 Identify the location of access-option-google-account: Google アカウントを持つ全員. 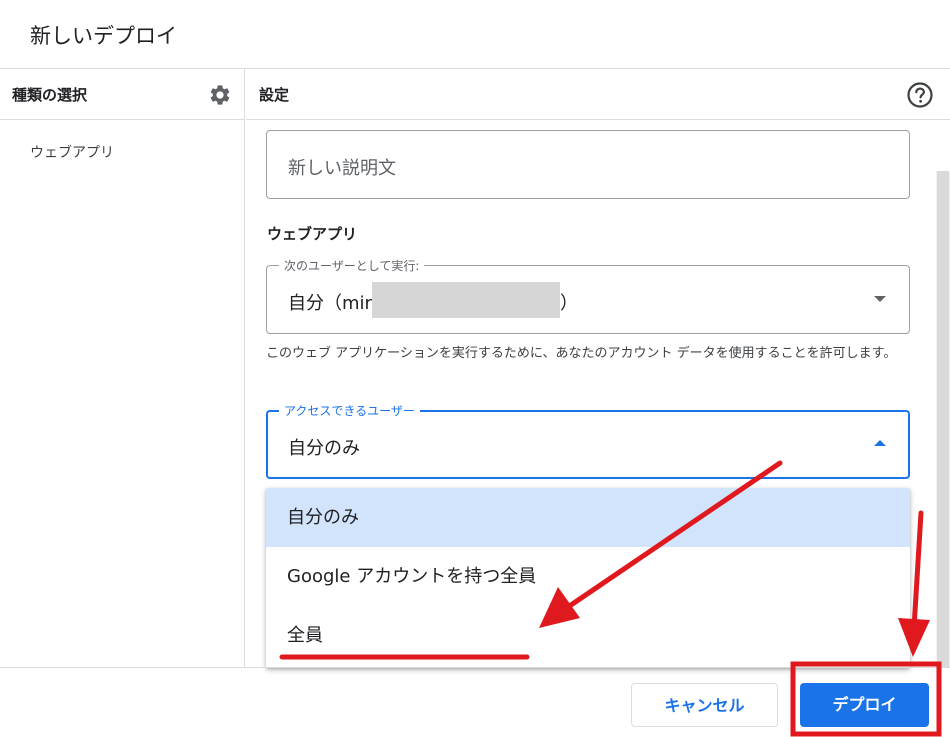
(588, 576).